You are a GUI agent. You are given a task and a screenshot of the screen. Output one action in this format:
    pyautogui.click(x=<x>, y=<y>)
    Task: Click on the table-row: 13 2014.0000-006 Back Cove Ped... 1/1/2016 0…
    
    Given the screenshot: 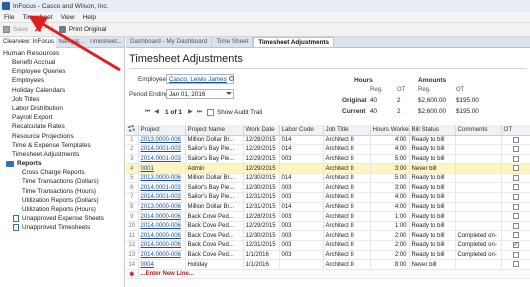 What is the action you would take?
    pyautogui.click(x=328, y=255)
    